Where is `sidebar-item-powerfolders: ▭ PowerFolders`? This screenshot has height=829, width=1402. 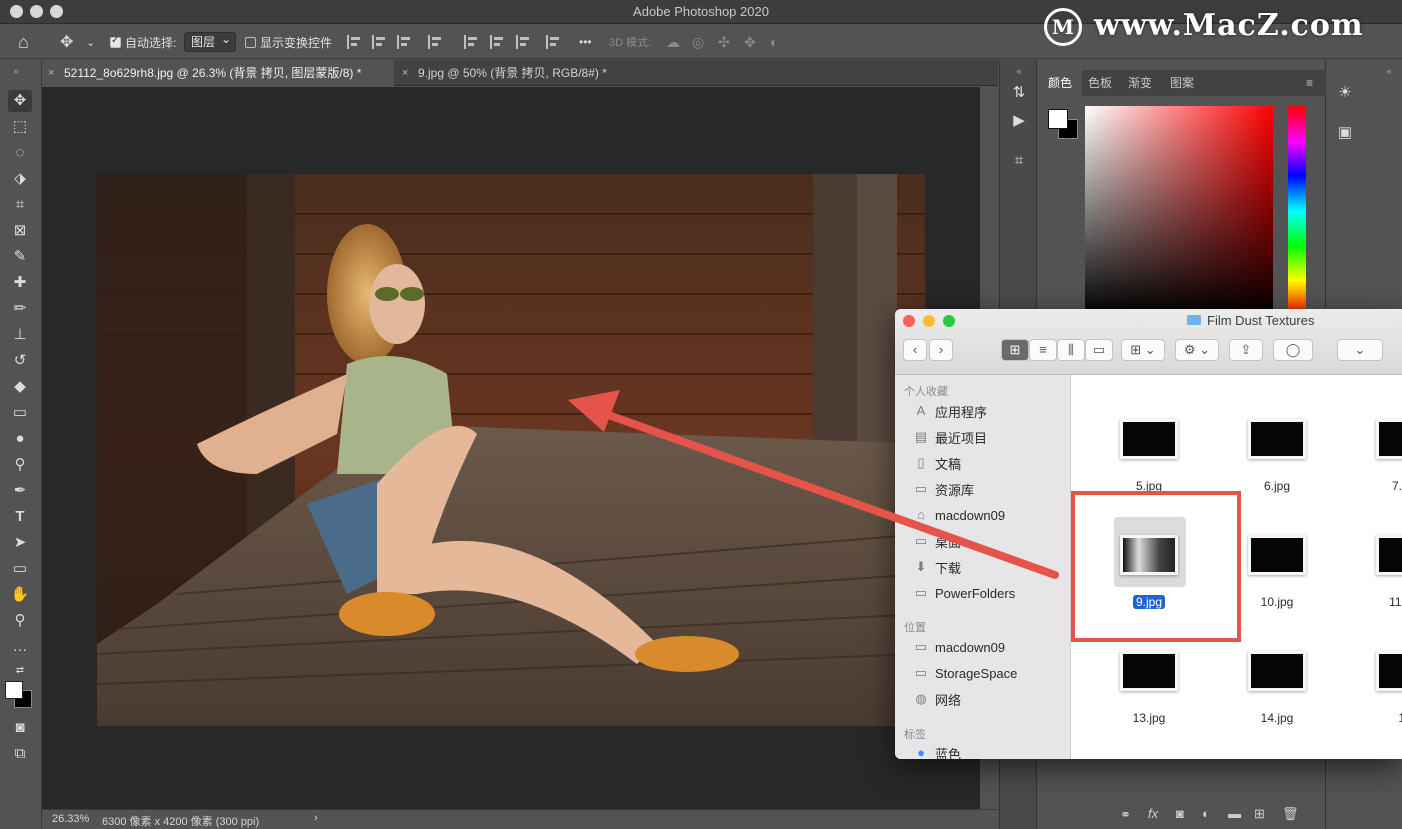 sidebar-item-powerfolders: ▭ PowerFolders is located at coordinates (964, 593).